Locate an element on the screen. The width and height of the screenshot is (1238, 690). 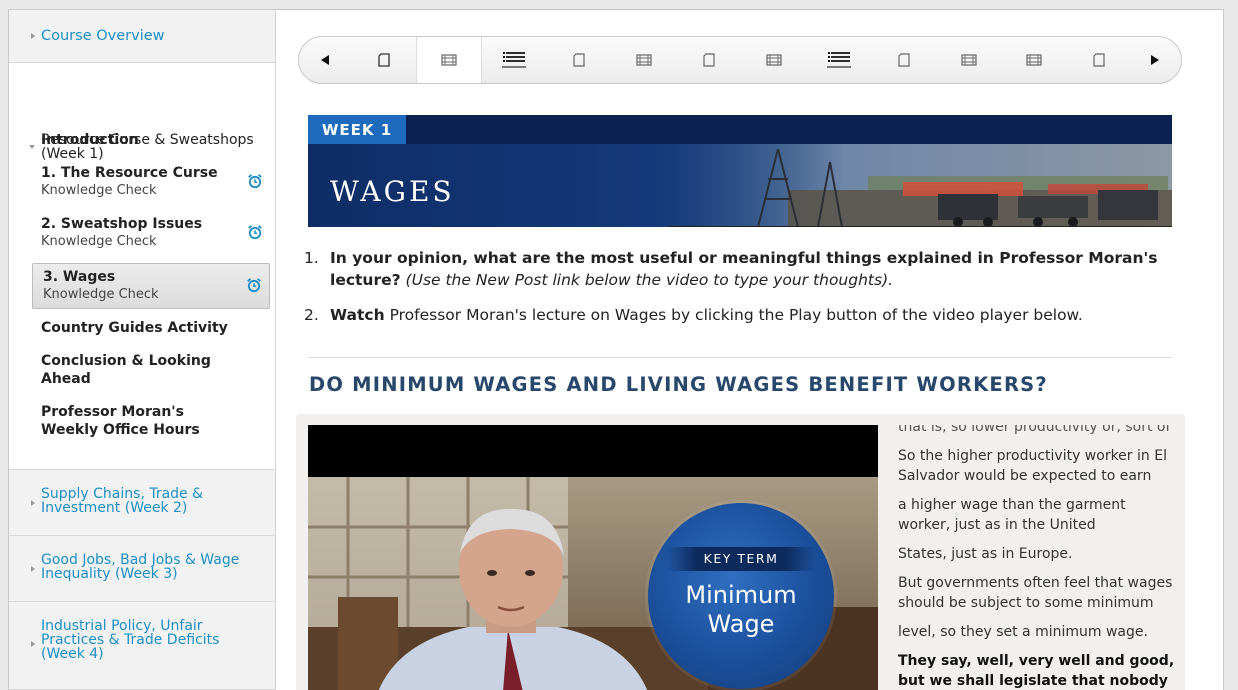
sidebar-item-sweatshop-issues: 2. Sweatshop Issues Knowledge Check is located at coordinates (155, 233).